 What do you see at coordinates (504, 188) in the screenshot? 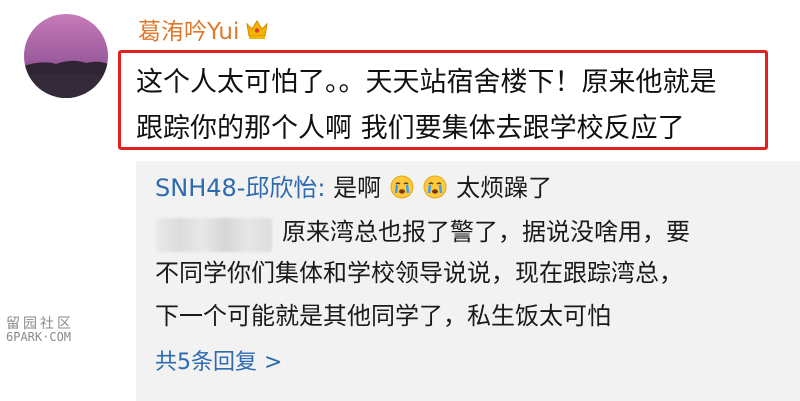
I see `reply-text-after-emoji: 太烦躁了` at bounding box center [504, 188].